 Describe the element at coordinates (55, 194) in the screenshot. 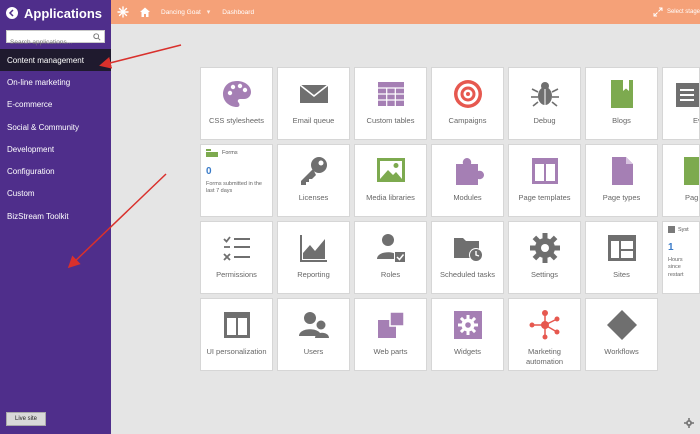

I see `nav-custom: Custom` at that location.